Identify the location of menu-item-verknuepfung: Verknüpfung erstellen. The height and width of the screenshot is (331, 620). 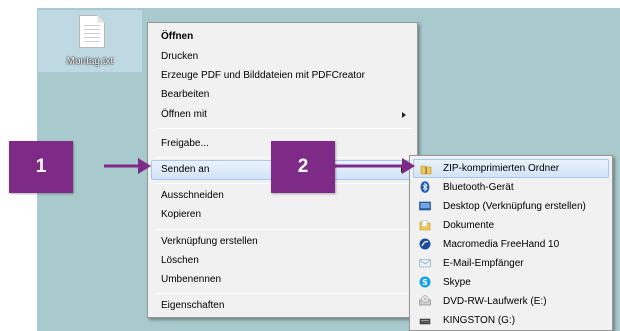
(282, 242).